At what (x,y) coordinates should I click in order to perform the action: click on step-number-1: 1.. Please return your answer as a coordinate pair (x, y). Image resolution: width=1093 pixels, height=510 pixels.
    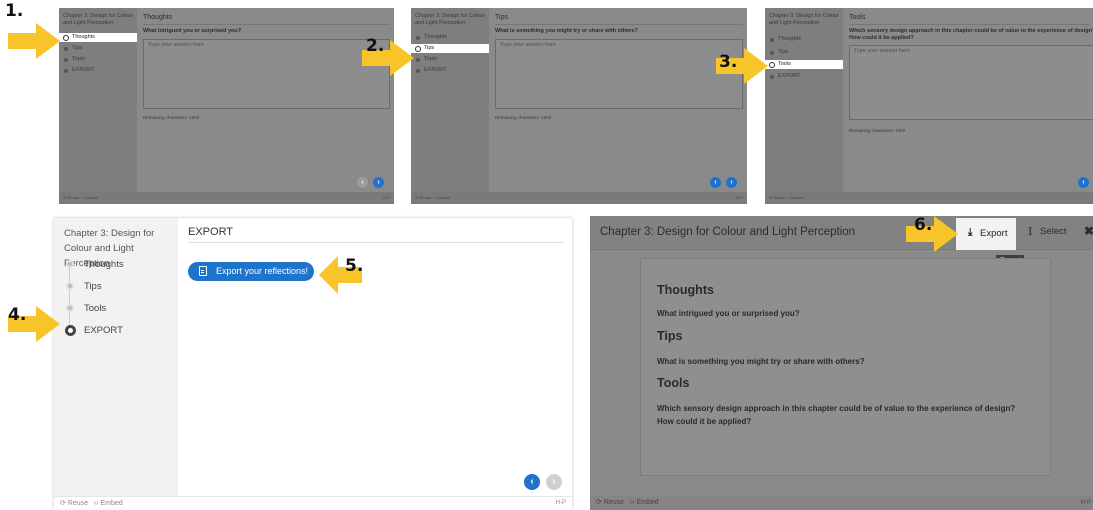
    Looking at the image, I should click on (14, 11).